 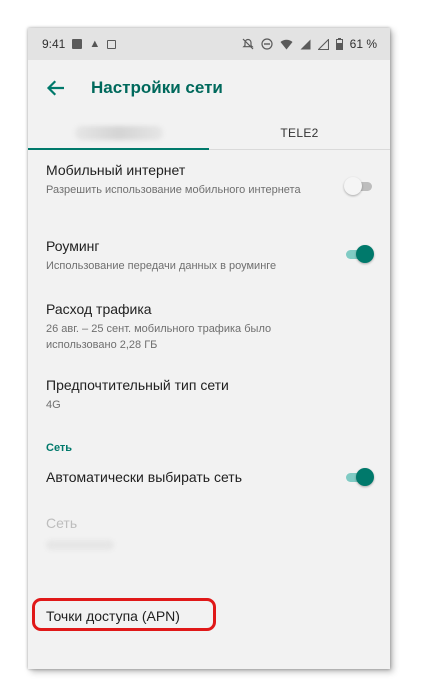 I want to click on tab-indicator, so click(x=118, y=149).